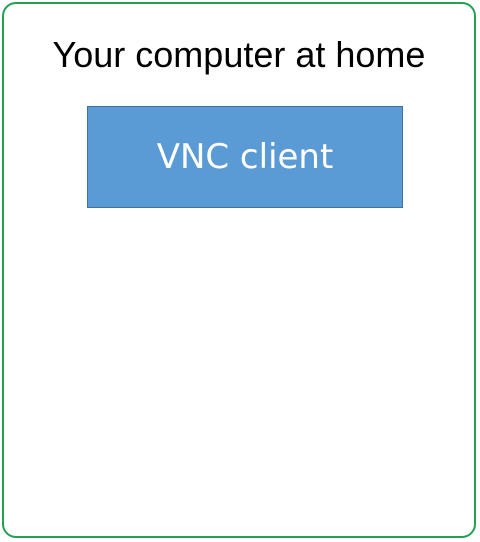  I want to click on vnc-client-box: VNC client, so click(245, 157).